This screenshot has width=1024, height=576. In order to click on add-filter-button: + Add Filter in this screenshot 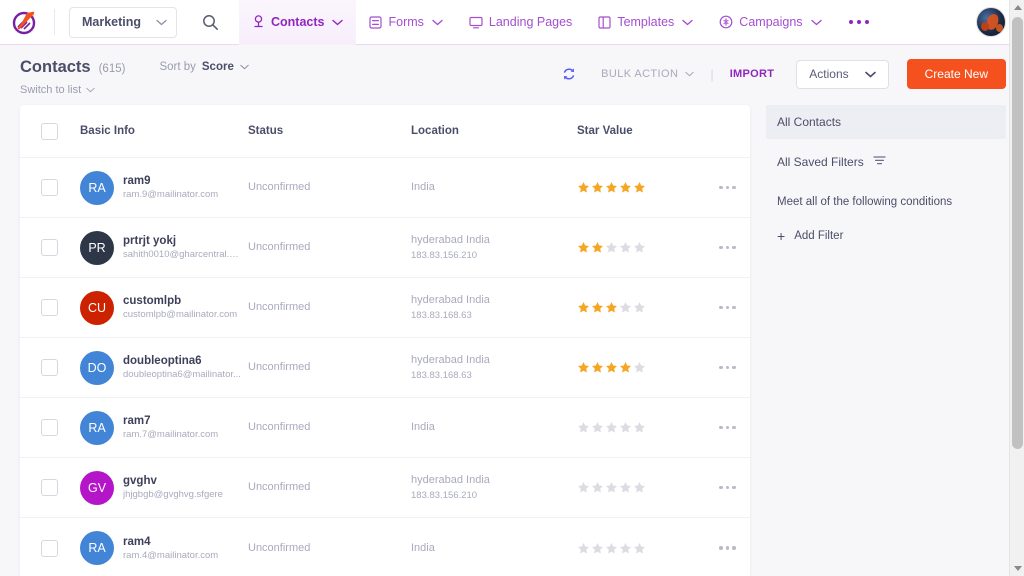, I will do `click(886, 236)`.